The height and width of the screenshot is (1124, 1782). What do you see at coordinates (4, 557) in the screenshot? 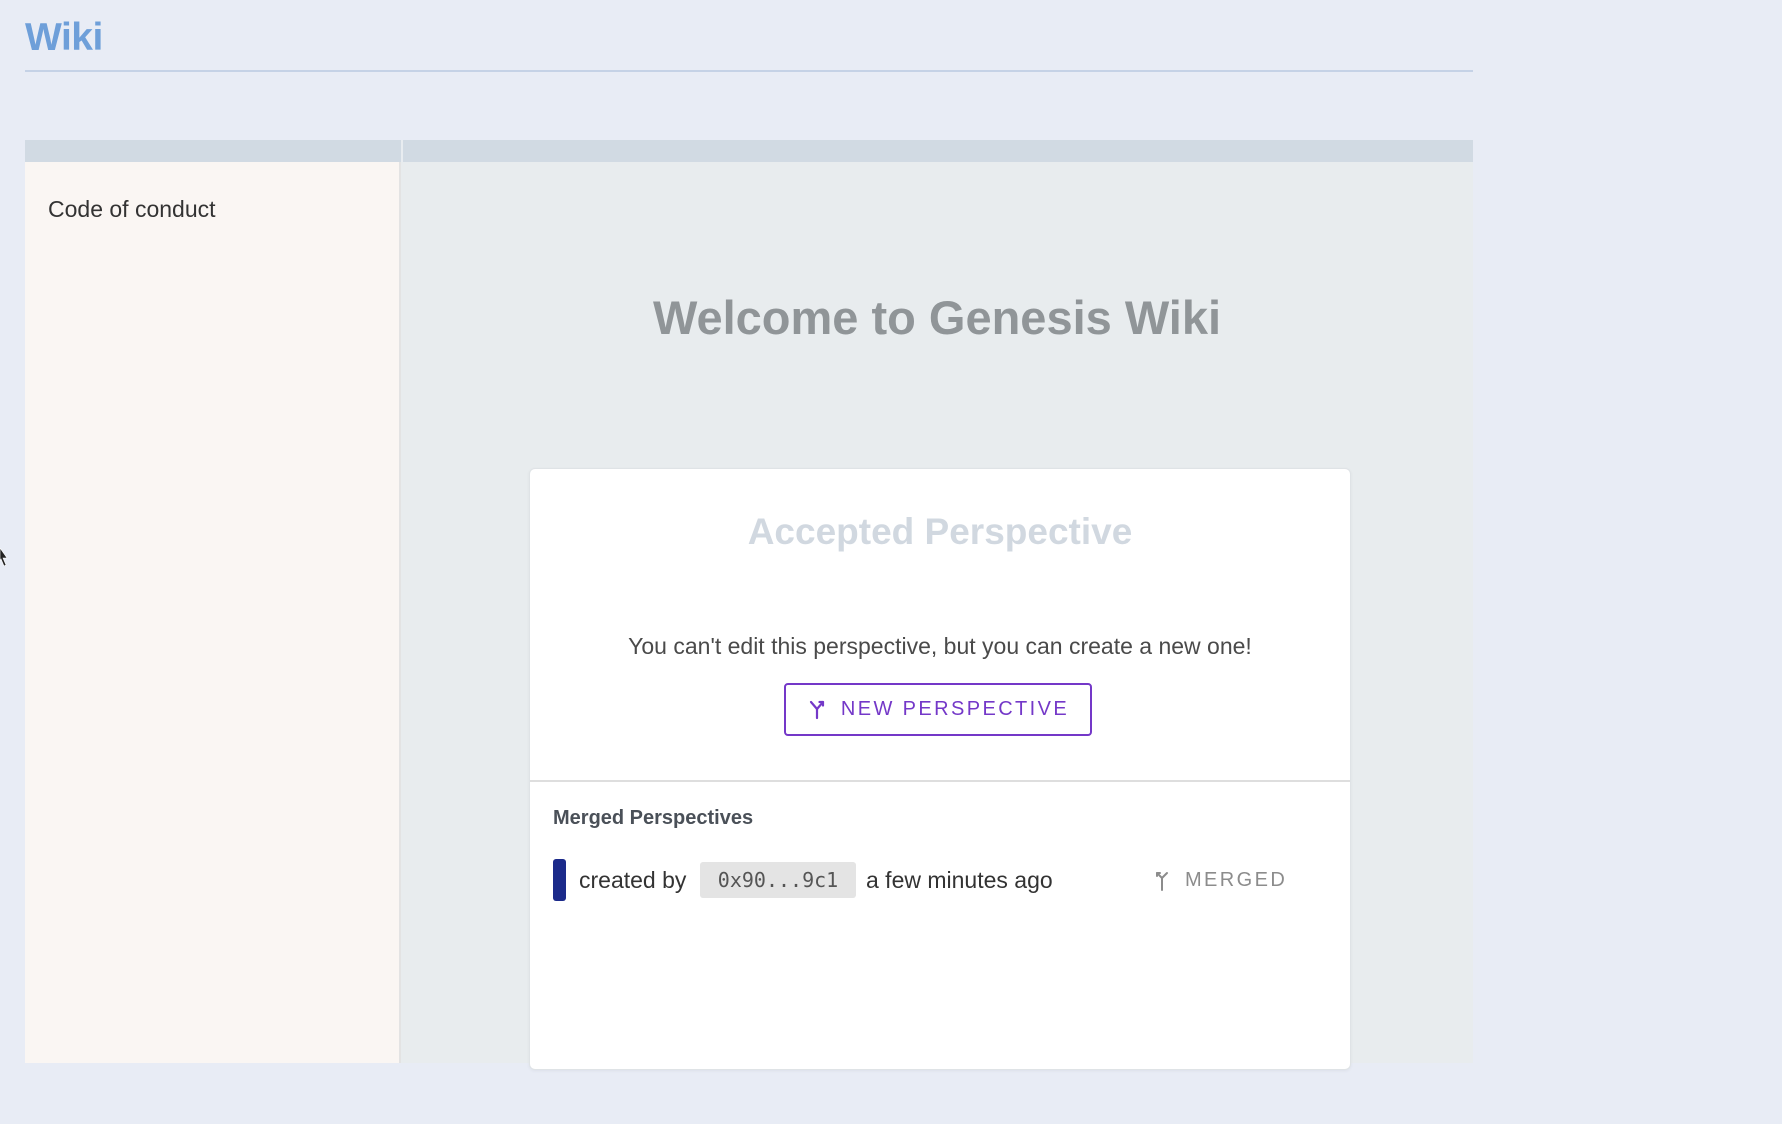
I see `mouse-cursor-icon` at bounding box center [4, 557].